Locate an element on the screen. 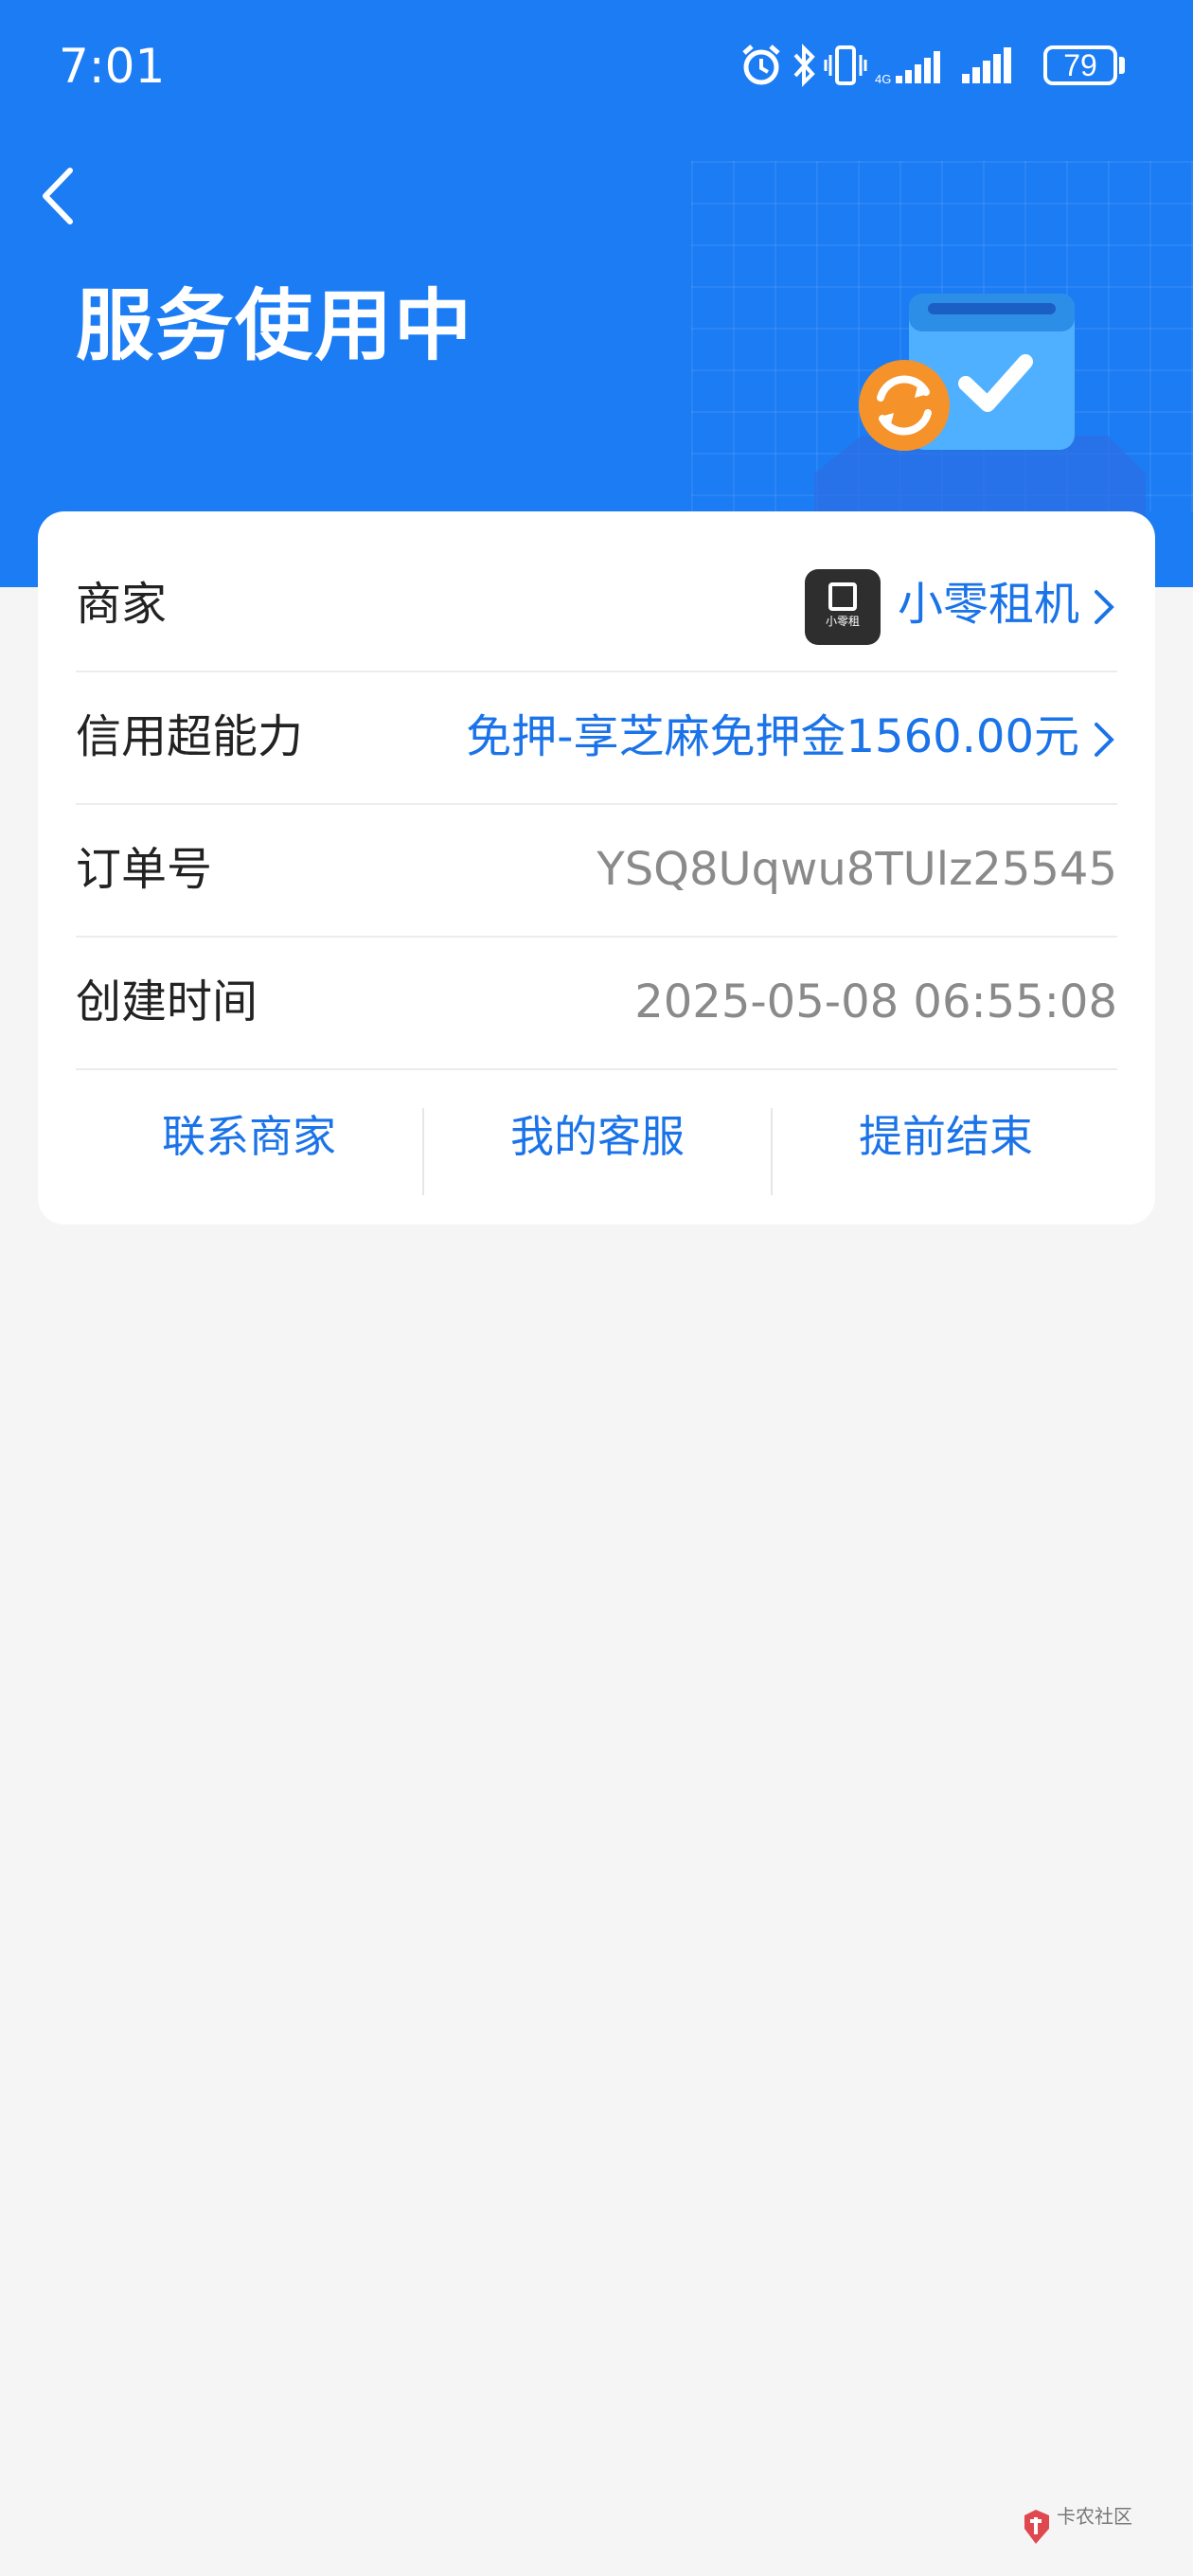  status-bar: 7:01 4G 79 is located at coordinates (596, 66).